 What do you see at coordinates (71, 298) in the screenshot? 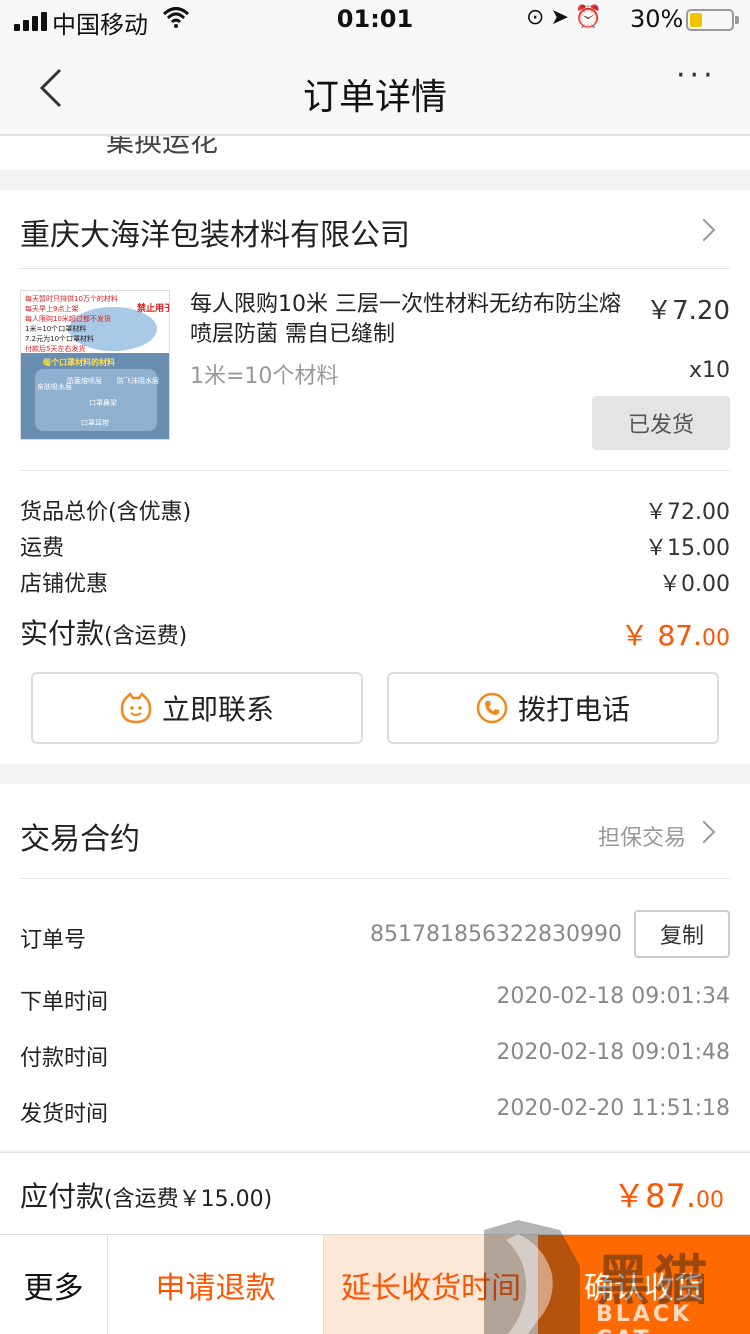
I see `thumb-line-1: 每天暂时只排供10万个的材料` at bounding box center [71, 298].